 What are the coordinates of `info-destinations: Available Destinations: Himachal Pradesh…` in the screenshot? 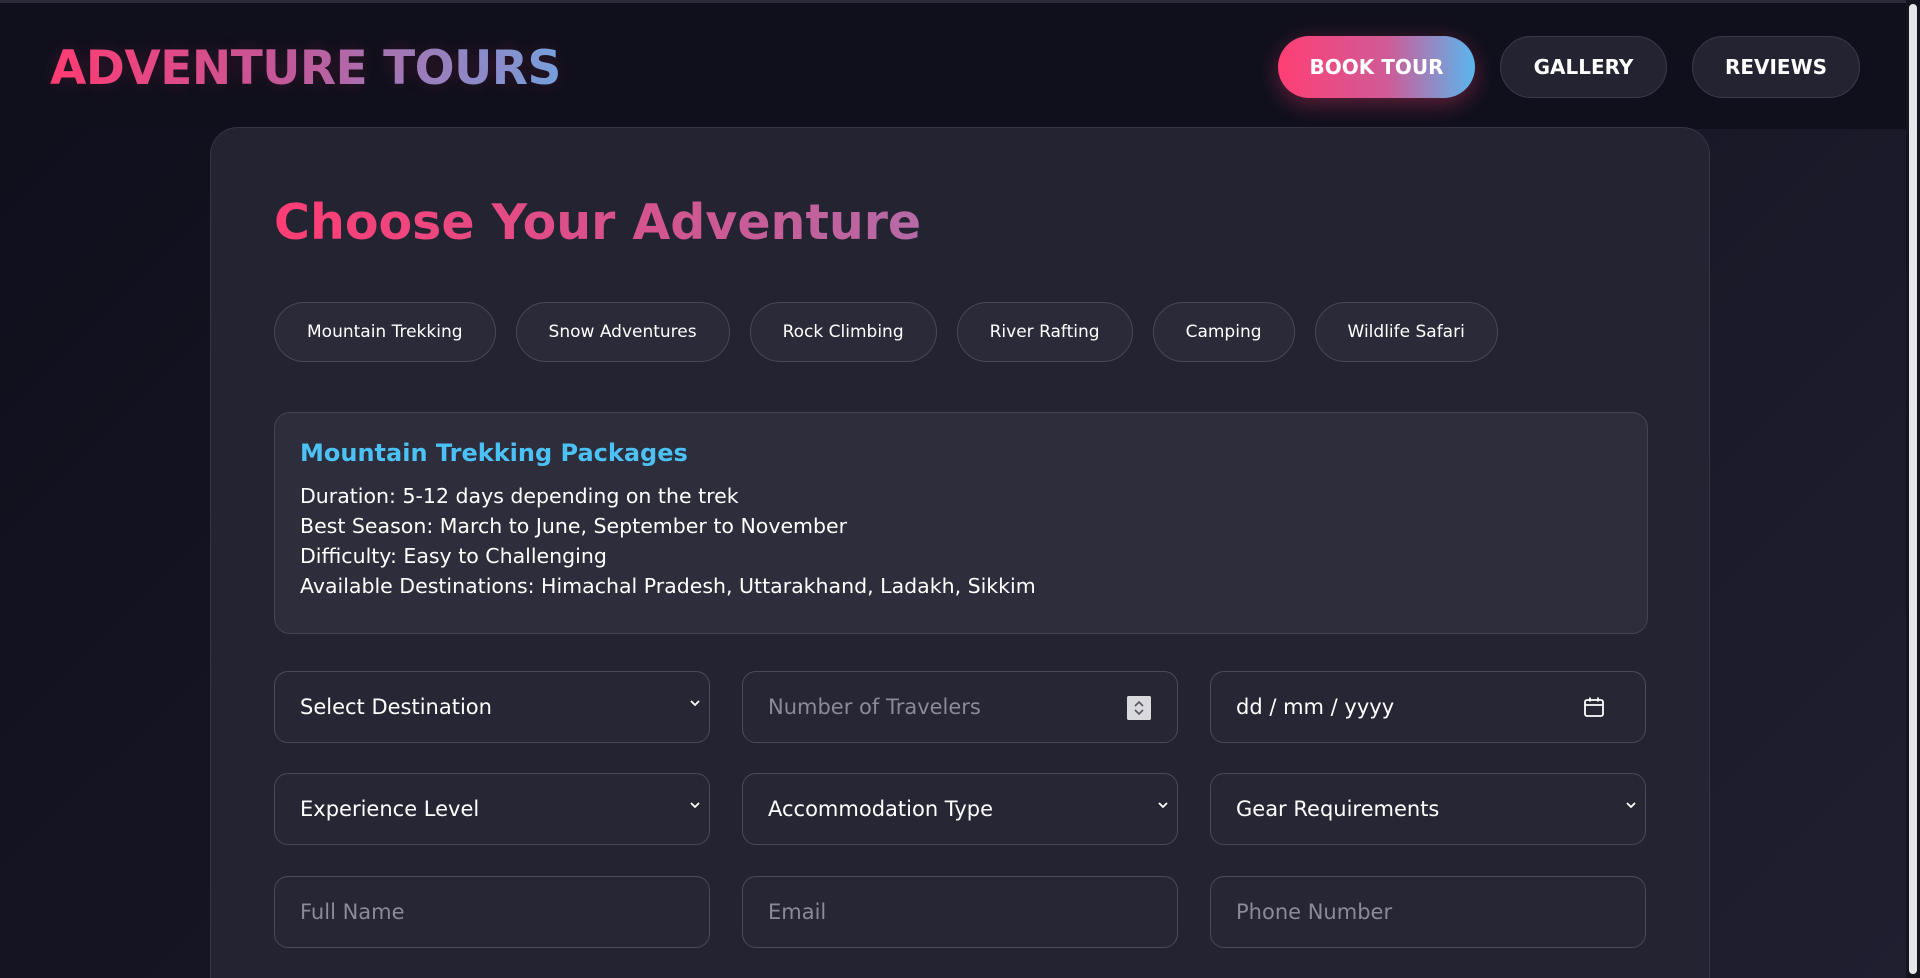 It's located at (668, 586).